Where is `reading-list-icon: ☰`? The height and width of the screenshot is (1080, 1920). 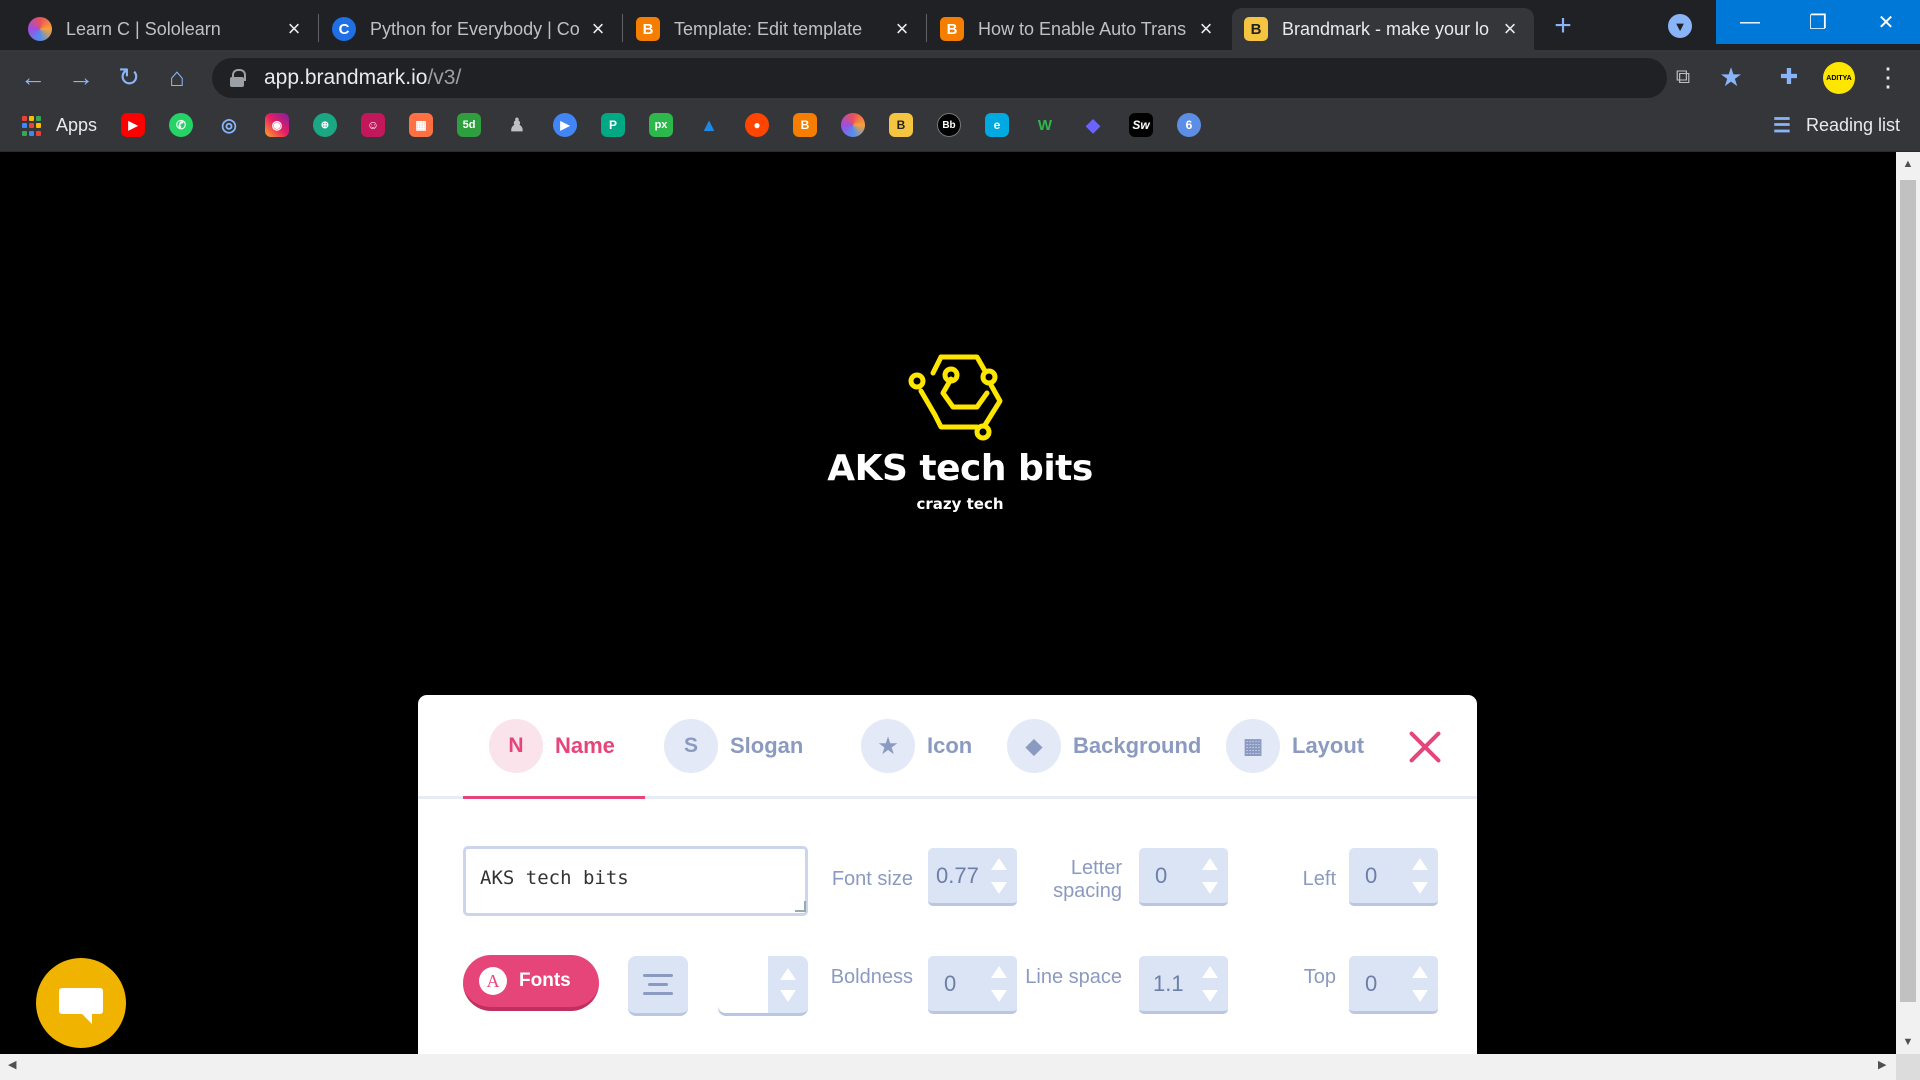 reading-list-icon: ☰ is located at coordinates (1782, 125).